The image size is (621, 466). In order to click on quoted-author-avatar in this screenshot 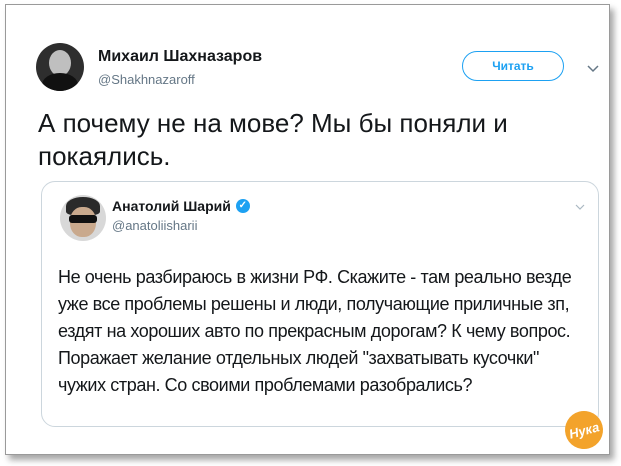, I will do `click(83, 218)`.